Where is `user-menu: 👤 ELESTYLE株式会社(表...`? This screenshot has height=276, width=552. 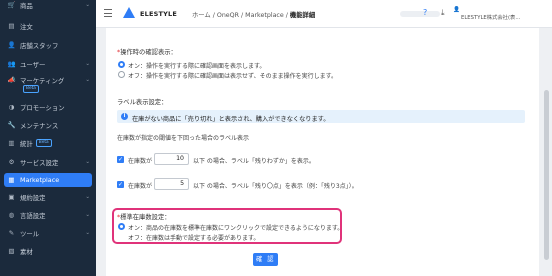
user-menu: 👤 ELESTYLE株式会社(表... is located at coordinates (486, 14).